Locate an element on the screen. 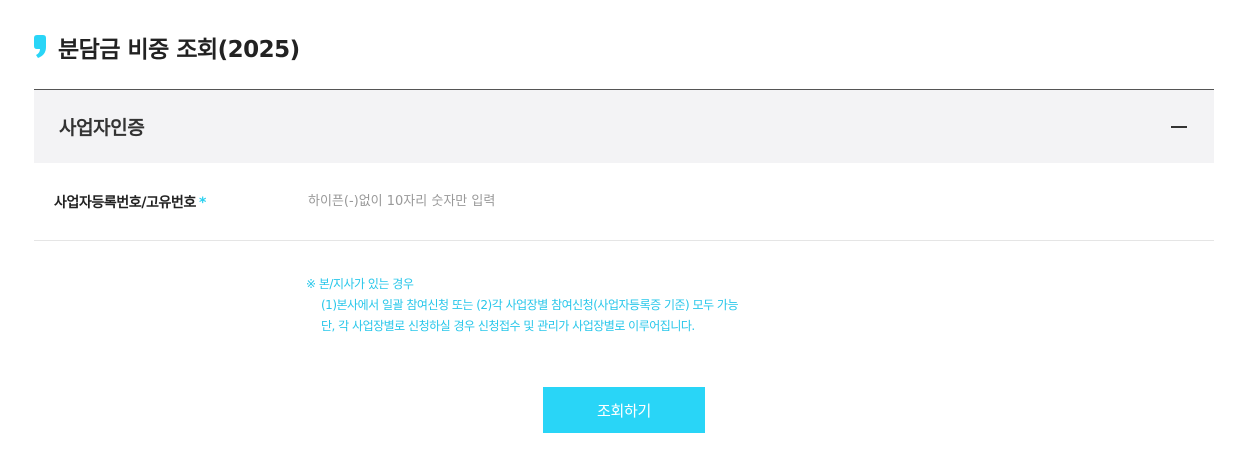 The image size is (1241, 458). section-title: 사업자인증 is located at coordinates (102, 128).